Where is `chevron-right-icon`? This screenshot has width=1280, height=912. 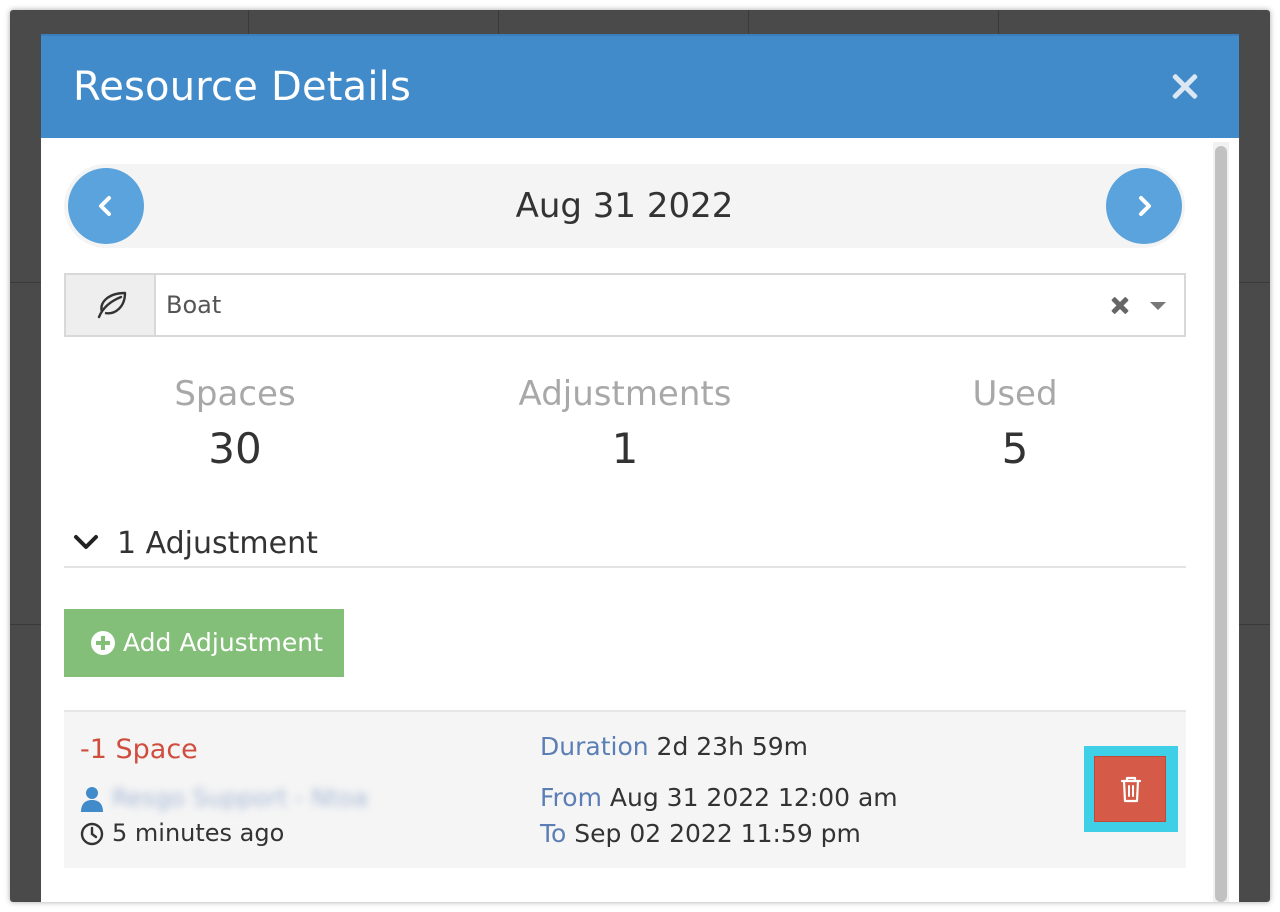
chevron-right-icon is located at coordinates (1145, 206).